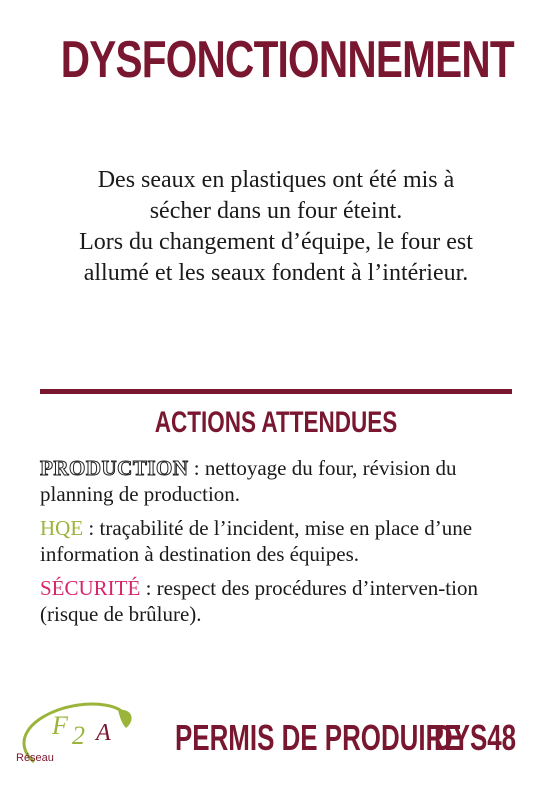 Image resolution: width=552 pixels, height=788 pixels. What do you see at coordinates (287, 60) in the screenshot?
I see `card-title: DYSFONCTIONNEMENT` at bounding box center [287, 60].